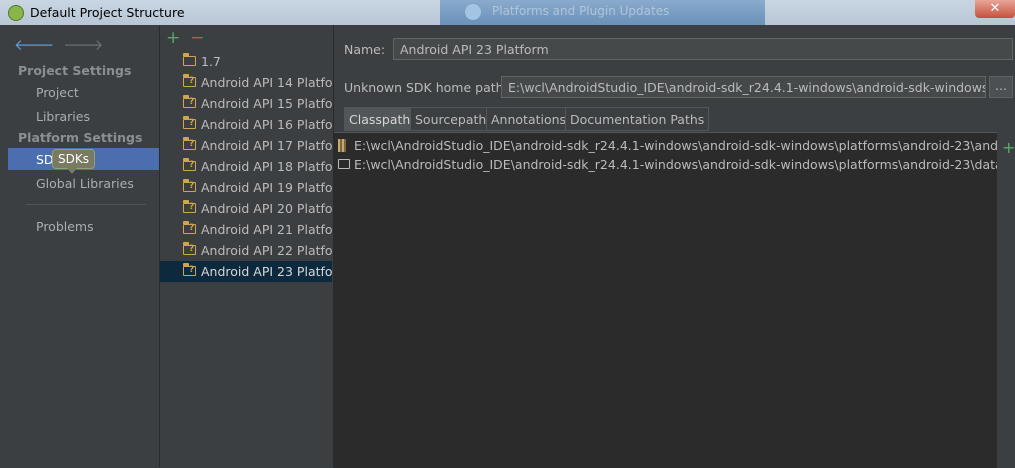  What do you see at coordinates (85, 183) in the screenshot?
I see `sidebar-item-global-libraries: Global Libraries` at bounding box center [85, 183].